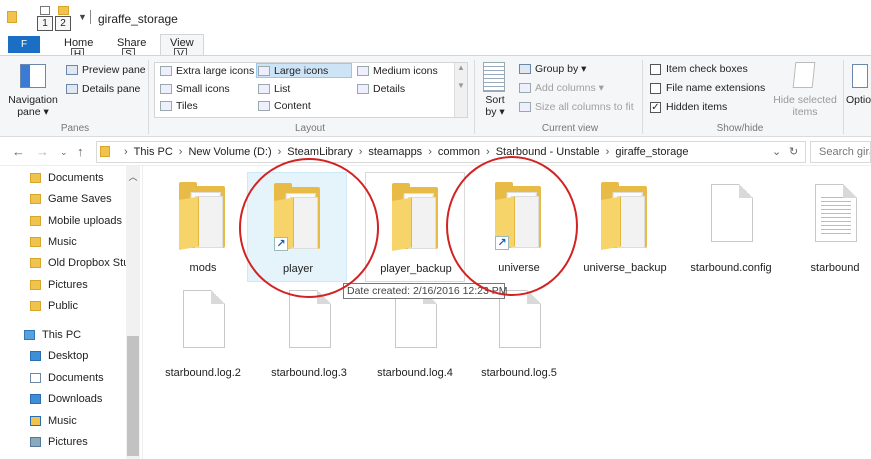  Describe the element at coordinates (187, 106) in the screenshot. I see `layout-item-label: Tiles` at that location.